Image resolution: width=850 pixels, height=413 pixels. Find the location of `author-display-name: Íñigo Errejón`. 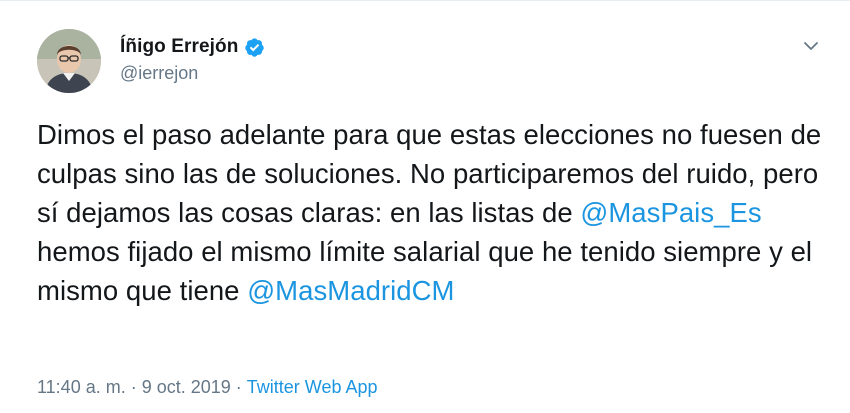

author-display-name: Íñigo Errejón is located at coordinates (179, 47).